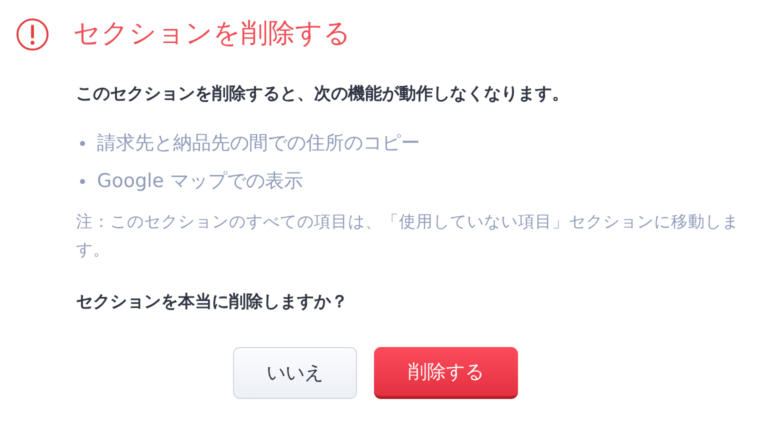 The height and width of the screenshot is (426, 765). Describe the element at coordinates (212, 34) in the screenshot. I see `dialog-title: セクションを削除する` at that location.